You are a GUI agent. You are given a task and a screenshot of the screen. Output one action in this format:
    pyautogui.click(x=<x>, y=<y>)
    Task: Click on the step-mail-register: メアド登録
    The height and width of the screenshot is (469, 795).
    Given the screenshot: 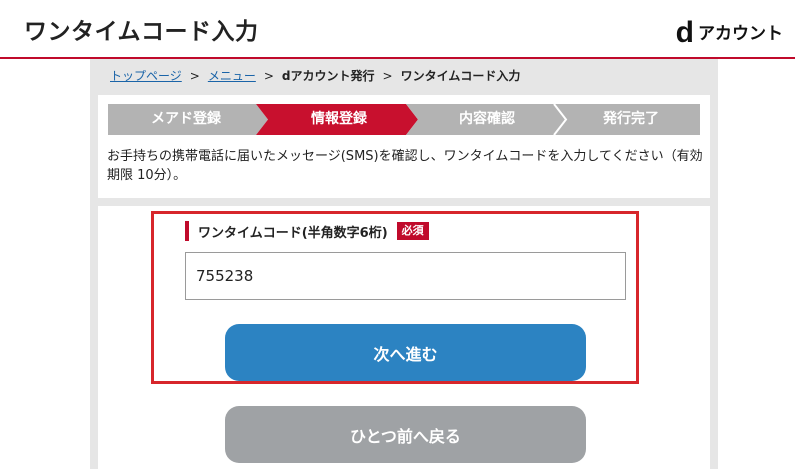 What is the action you would take?
    pyautogui.click(x=186, y=119)
    